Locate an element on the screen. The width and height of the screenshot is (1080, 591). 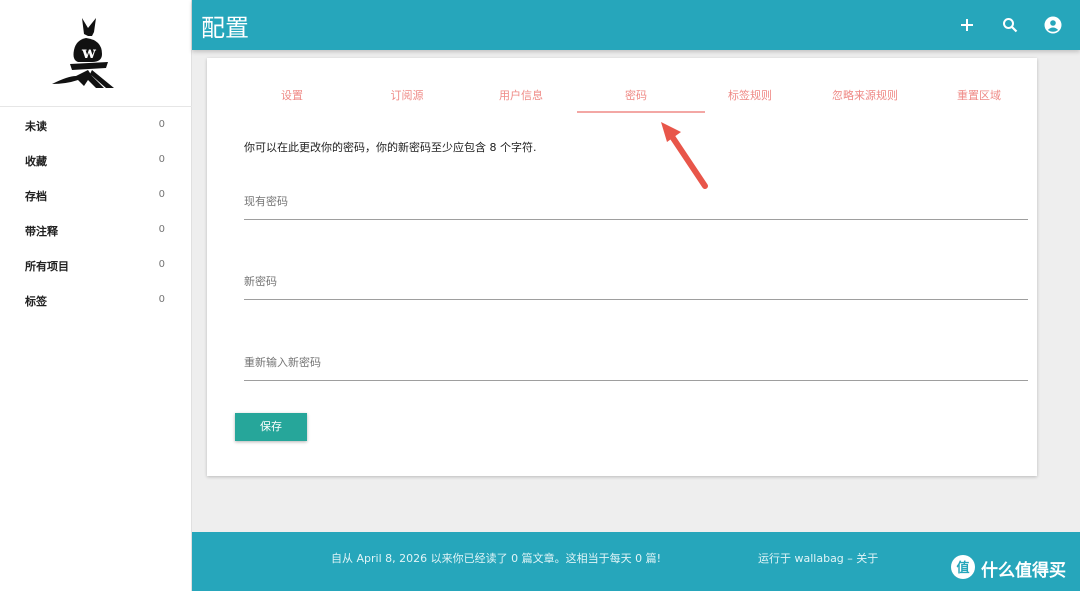
account-icon is located at coordinates (1053, 25).